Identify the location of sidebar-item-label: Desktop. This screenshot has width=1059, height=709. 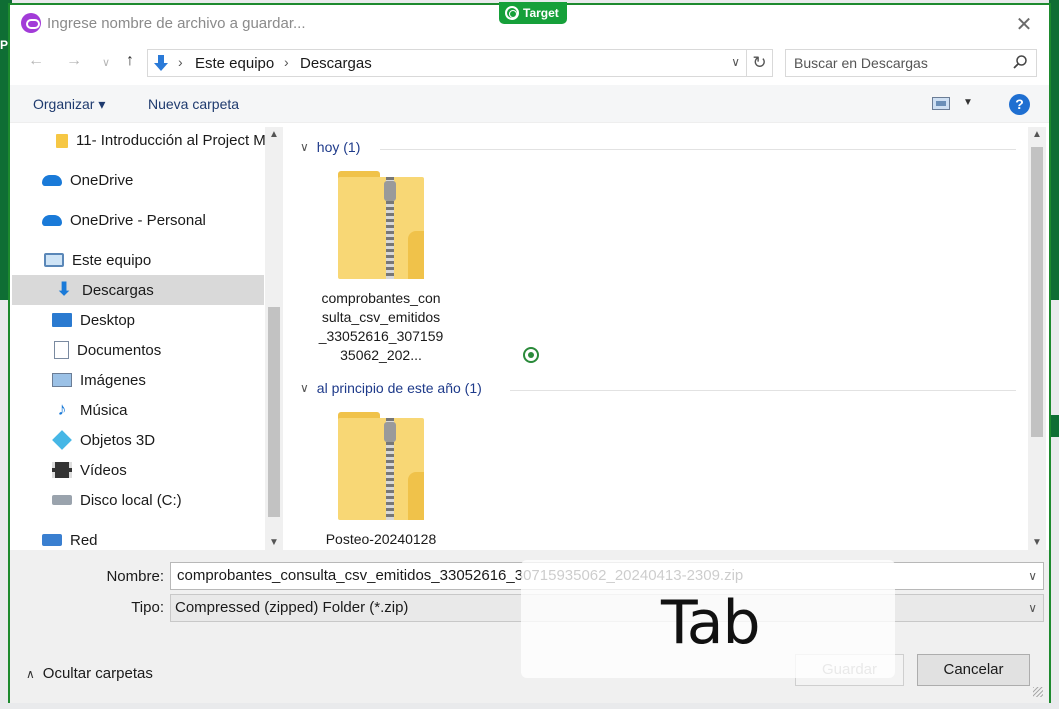
(108, 320).